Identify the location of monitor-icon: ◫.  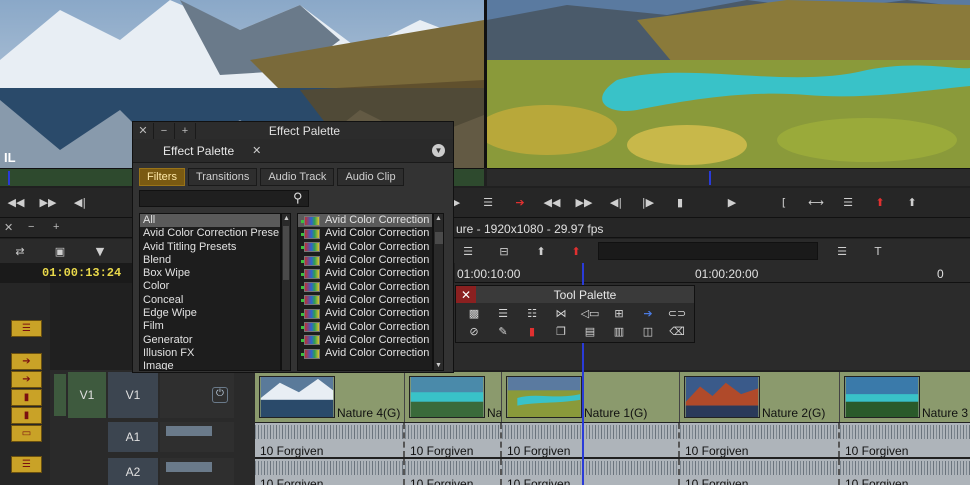
(648, 331).